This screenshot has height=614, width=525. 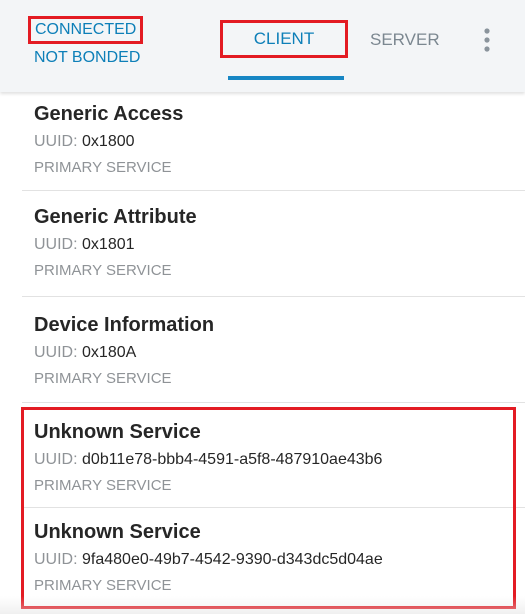 I want to click on service-uuid: UUID: 0x1801, so click(x=269, y=245).